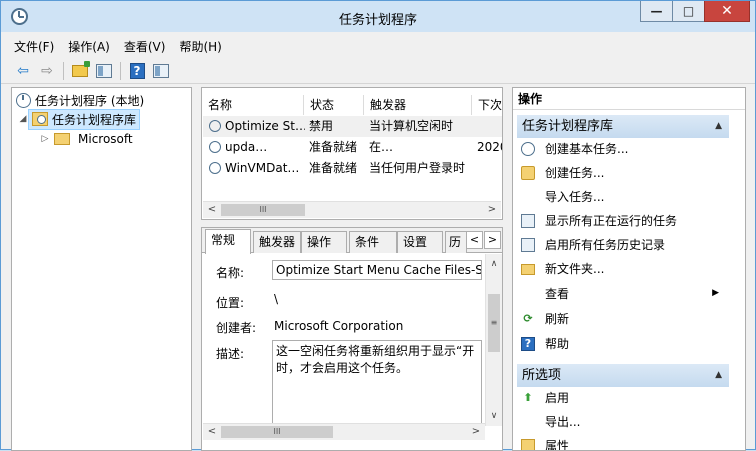 The height and width of the screenshot is (451, 756). What do you see at coordinates (487, 105) in the screenshot?
I see `column-header-next-run: 下次` at bounding box center [487, 105].